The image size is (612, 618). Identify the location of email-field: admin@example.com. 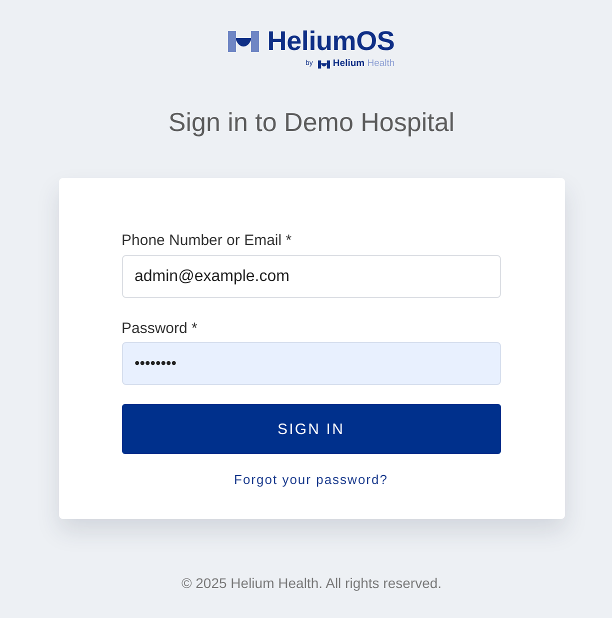
(311, 276).